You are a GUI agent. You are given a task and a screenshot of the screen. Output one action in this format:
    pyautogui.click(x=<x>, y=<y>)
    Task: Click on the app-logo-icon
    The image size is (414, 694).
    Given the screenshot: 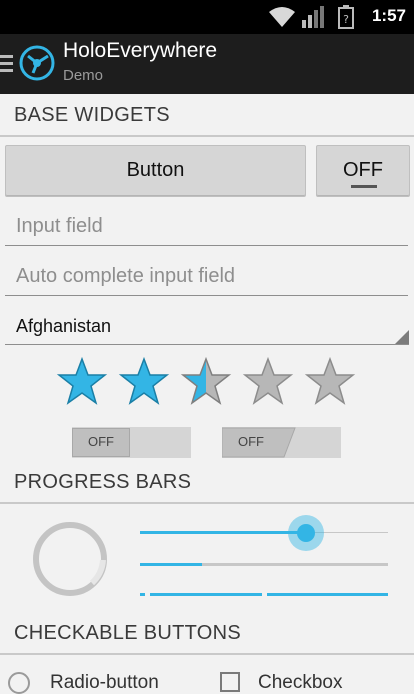 What is the action you would take?
    pyautogui.click(x=37, y=63)
    